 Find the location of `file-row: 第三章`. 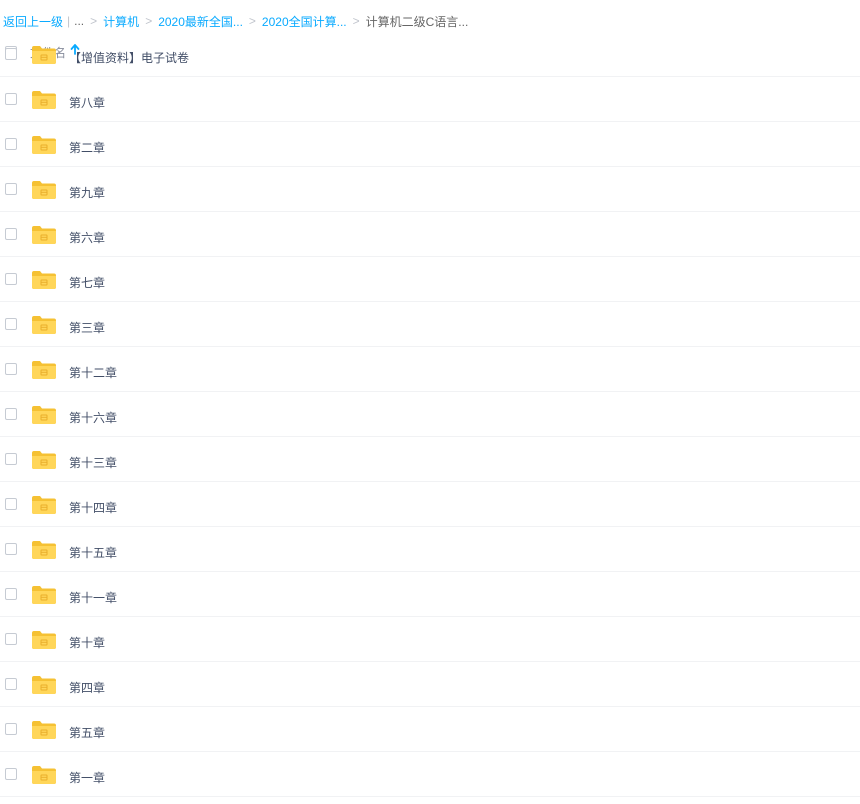

file-row: 第三章 is located at coordinates (430, 324).